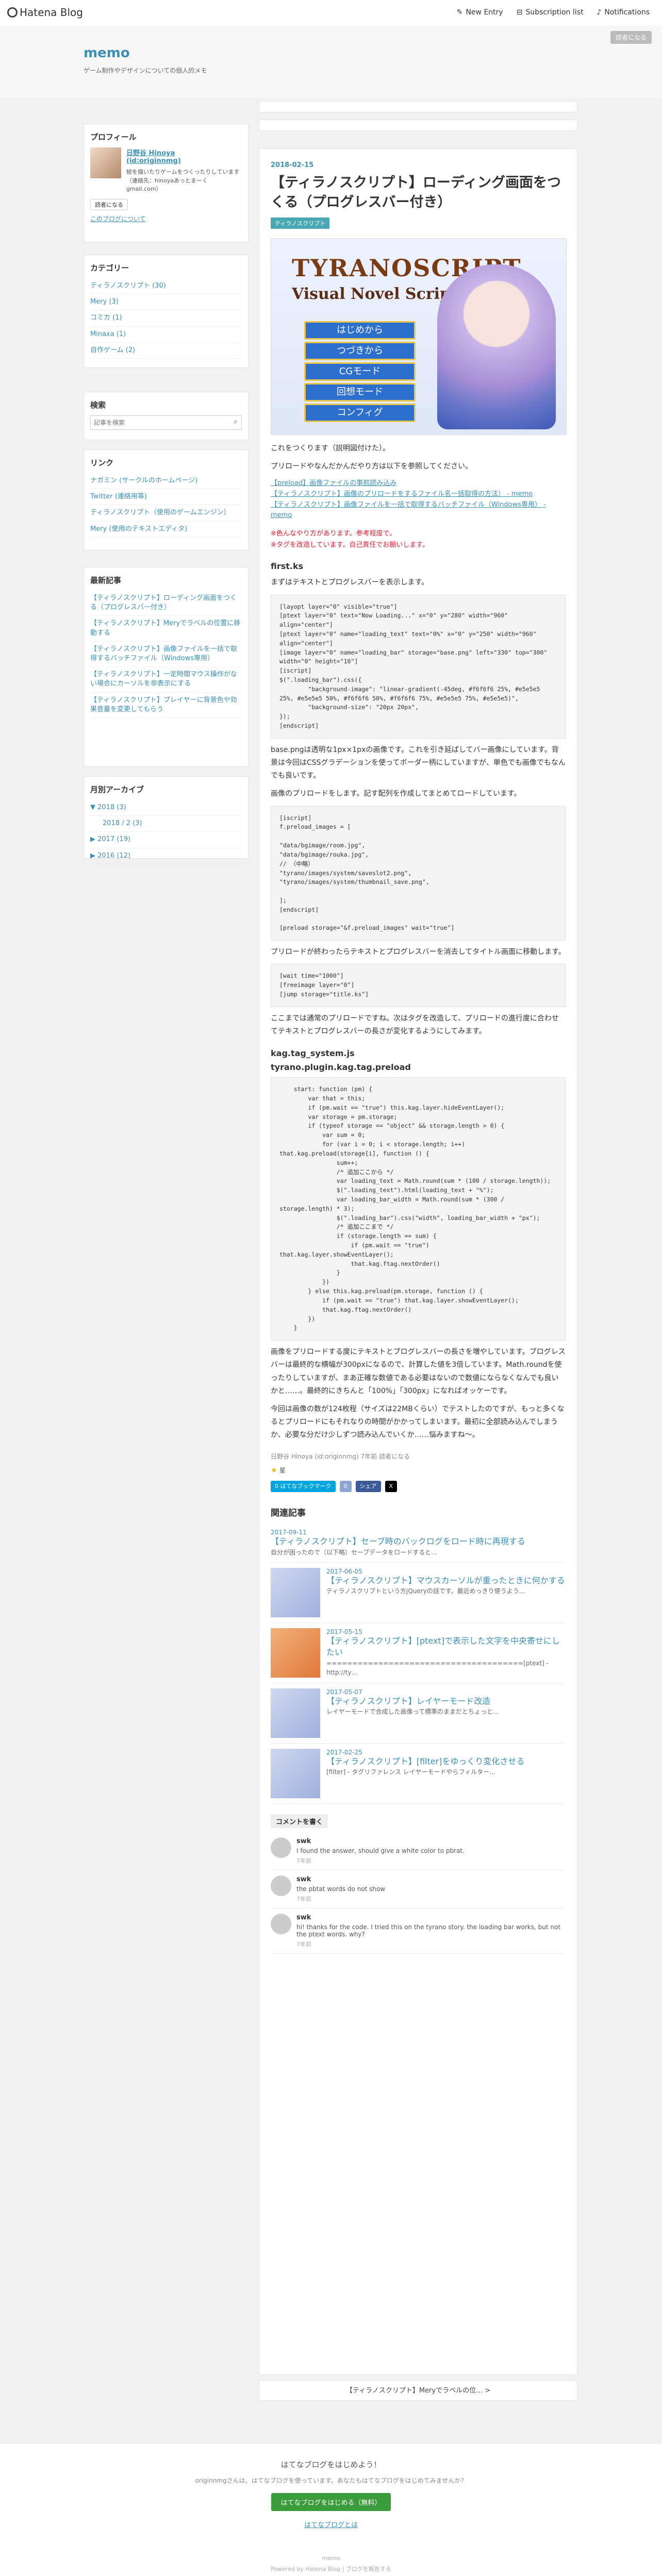 The width and height of the screenshot is (662, 2576). Describe the element at coordinates (350, 545) in the screenshot. I see `warning-text: ※タグを改造しています。自己責任でお願いします。` at that location.